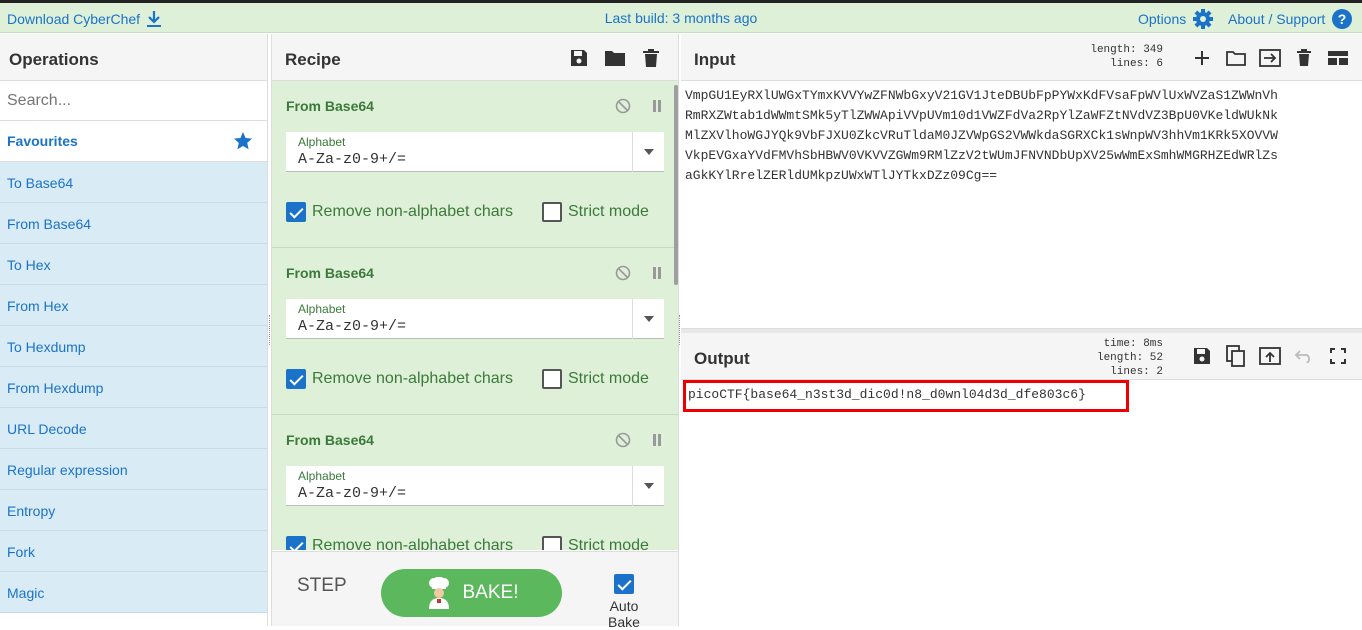 The image size is (1362, 630). I want to click on operation-item: From Base64, so click(133, 223).